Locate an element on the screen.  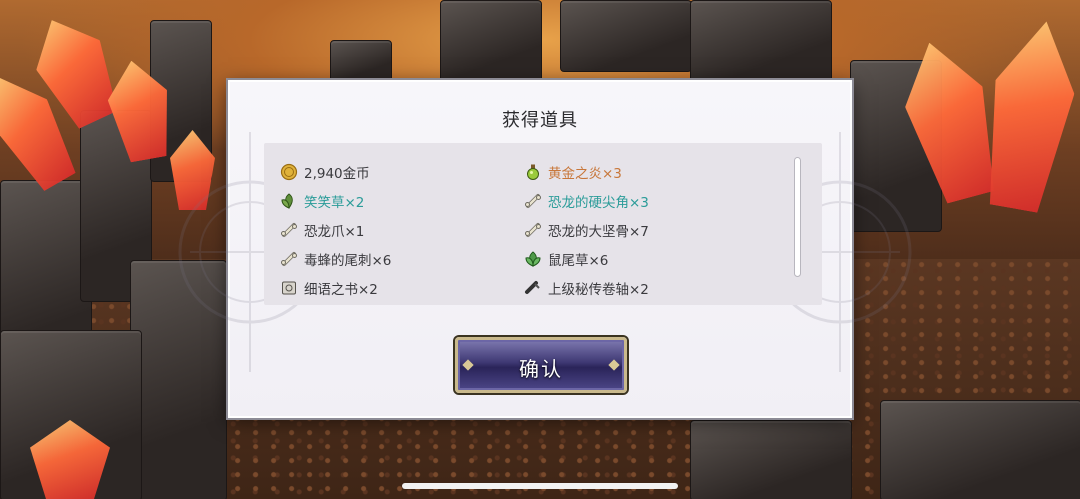
list-scrollbar is located at coordinates (797, 217).